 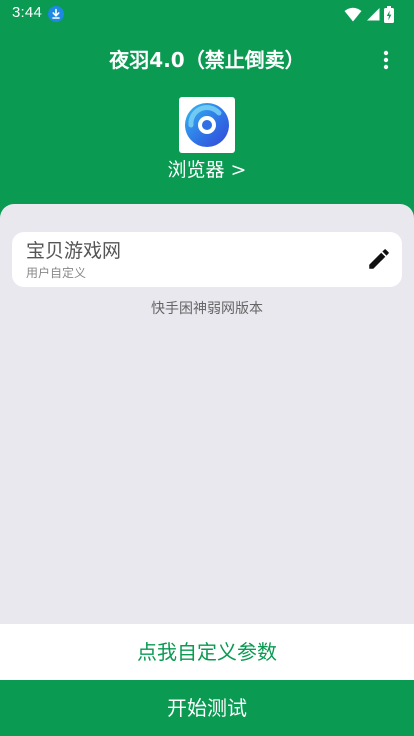 I want to click on battery-charging-icon, so click(x=389, y=14).